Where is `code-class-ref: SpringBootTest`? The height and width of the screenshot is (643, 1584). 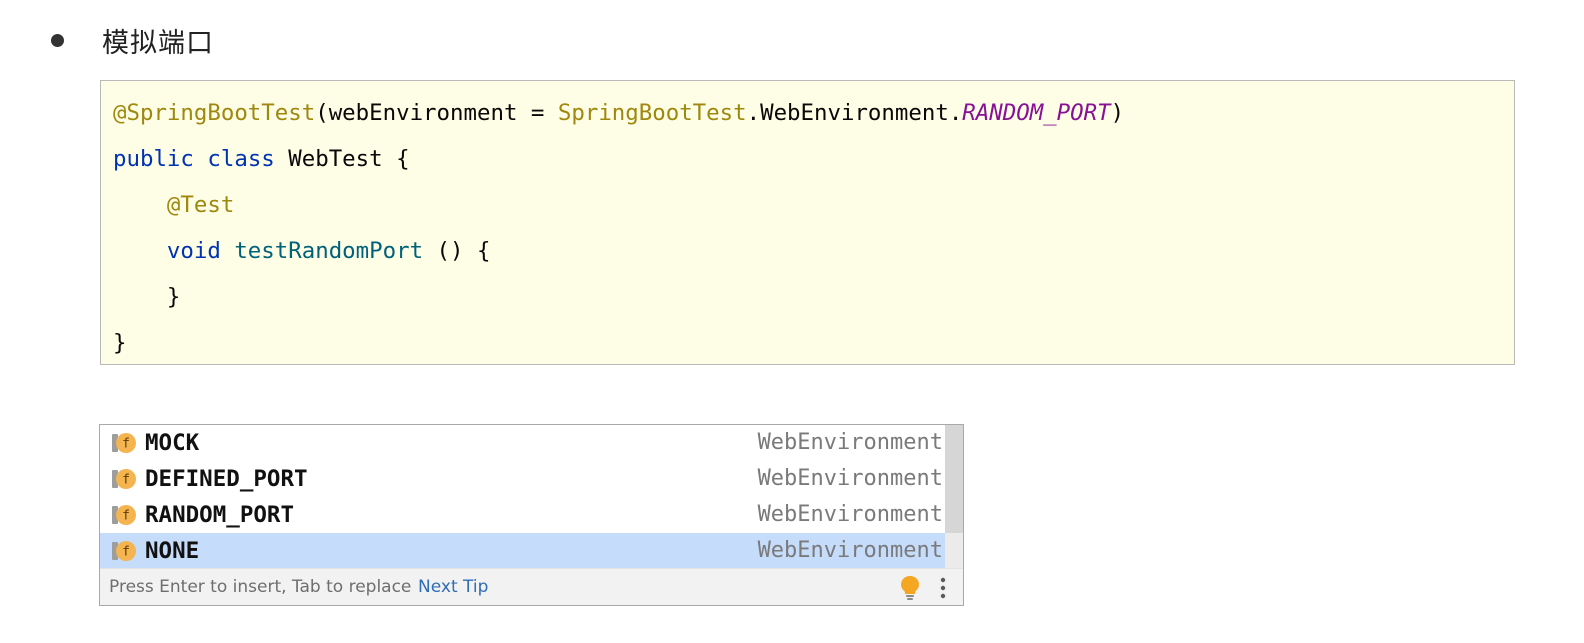
code-class-ref: SpringBootTest is located at coordinates (652, 113).